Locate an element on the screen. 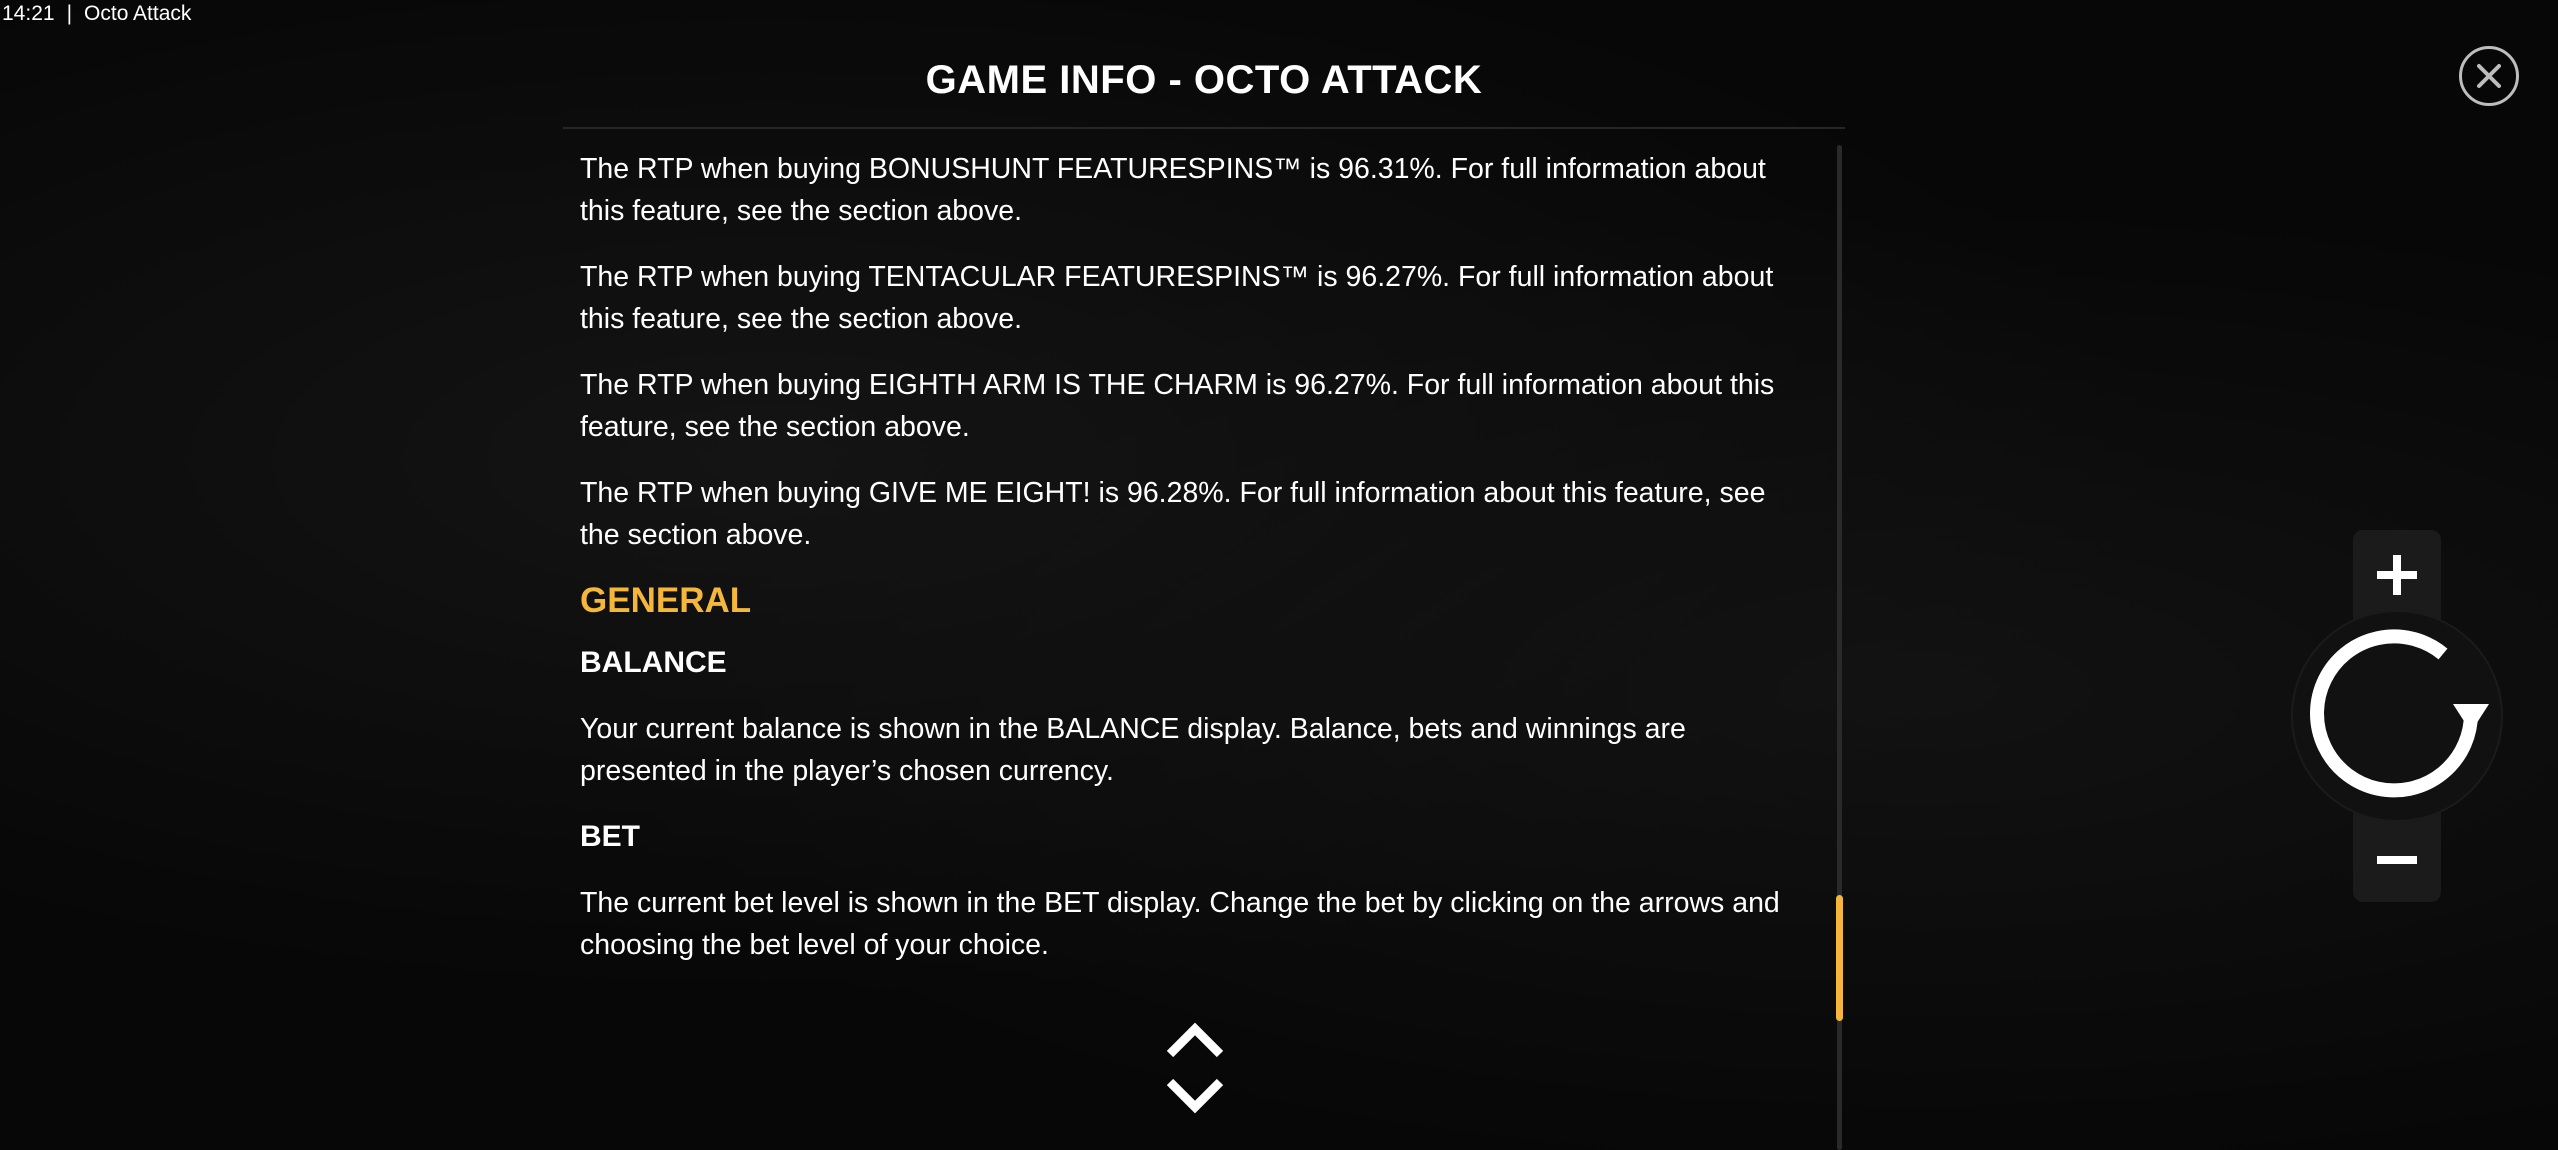 The image size is (2558, 1150). heading-bet: BET is located at coordinates (610, 836).